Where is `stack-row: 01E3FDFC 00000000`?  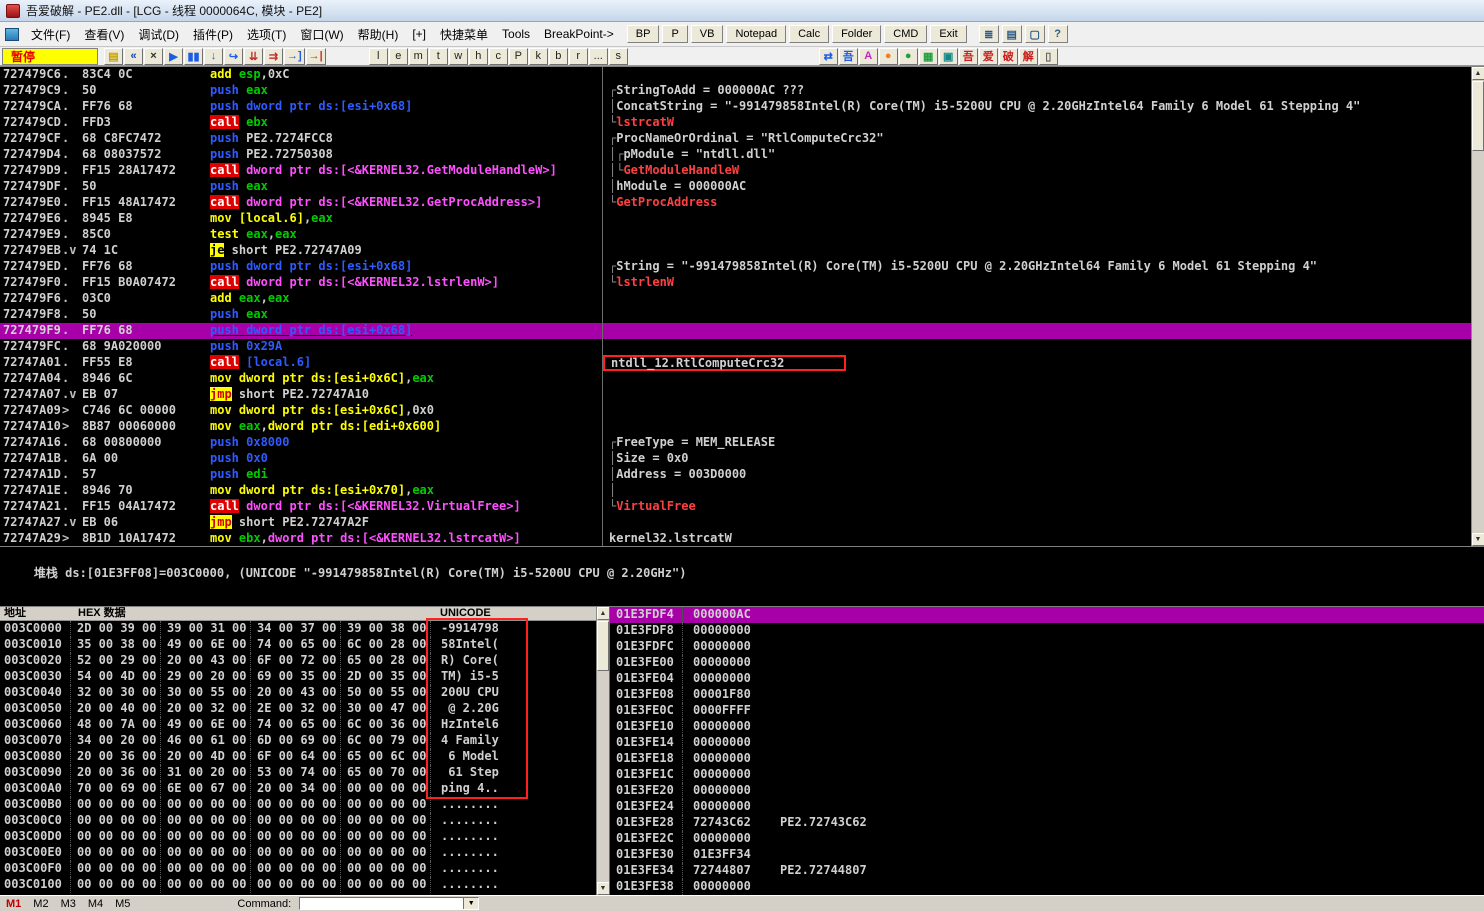 stack-row: 01E3FDFC 00000000 is located at coordinates (1047, 647).